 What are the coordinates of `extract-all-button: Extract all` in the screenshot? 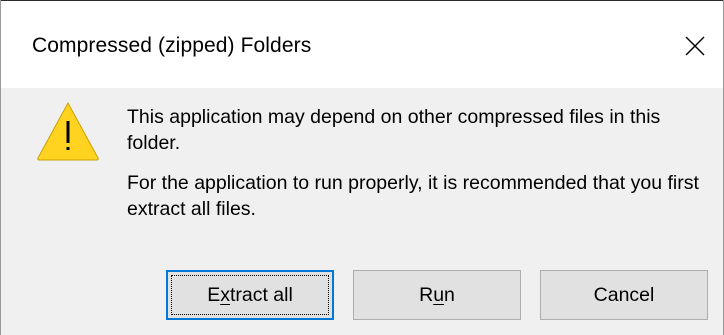 It's located at (250, 295).